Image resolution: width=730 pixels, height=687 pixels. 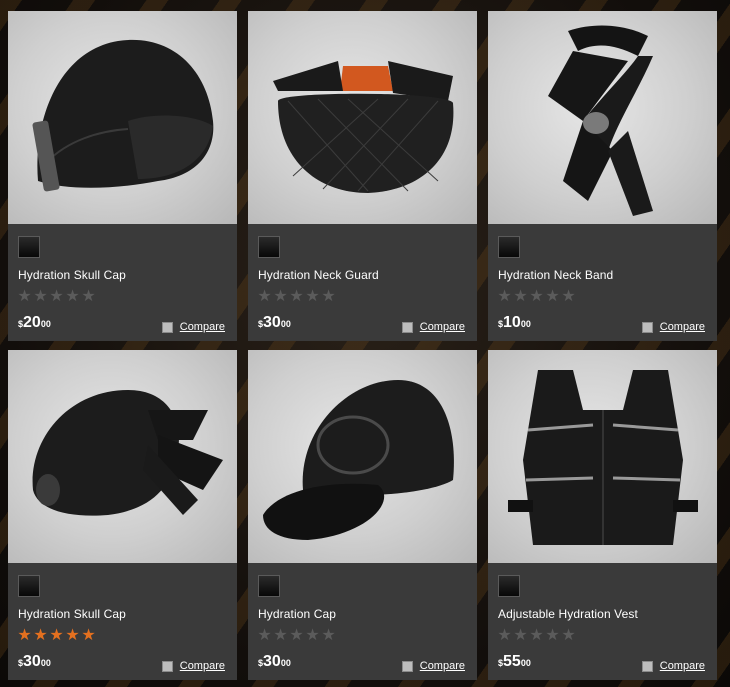 What do you see at coordinates (555, 275) in the screenshot?
I see `product-name: Hydration Neck Band` at bounding box center [555, 275].